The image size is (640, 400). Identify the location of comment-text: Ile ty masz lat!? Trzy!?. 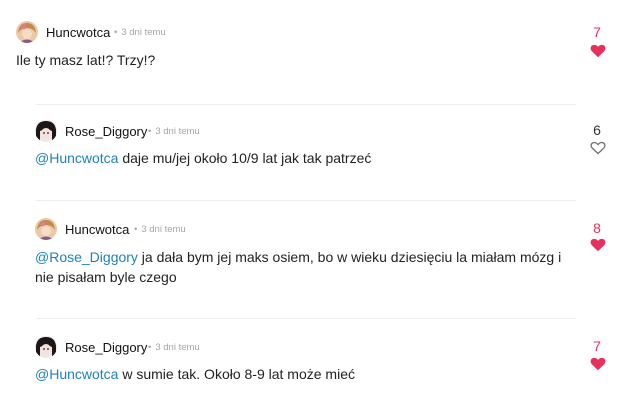
(86, 60).